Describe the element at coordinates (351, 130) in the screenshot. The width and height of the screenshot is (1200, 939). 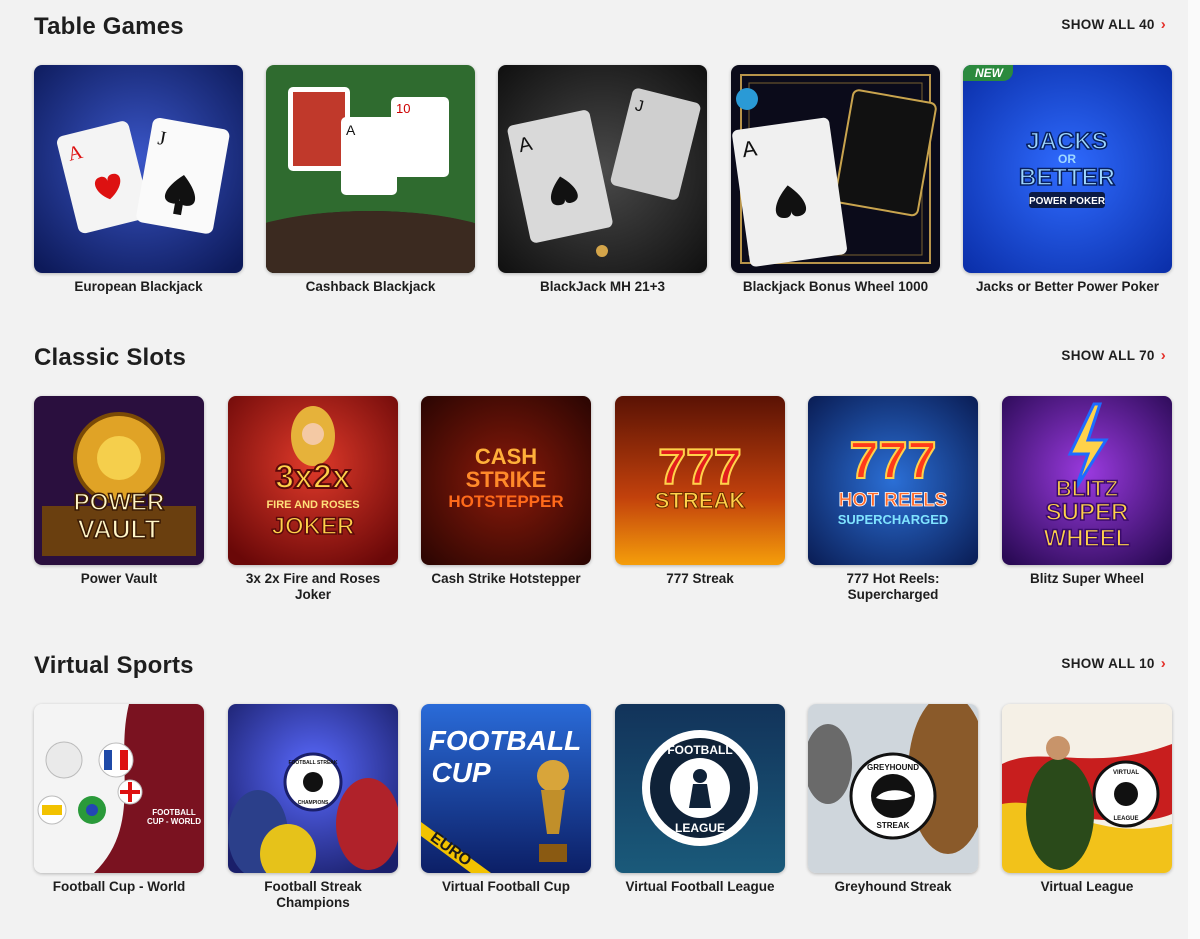
I see `svg-text: A` at that location.